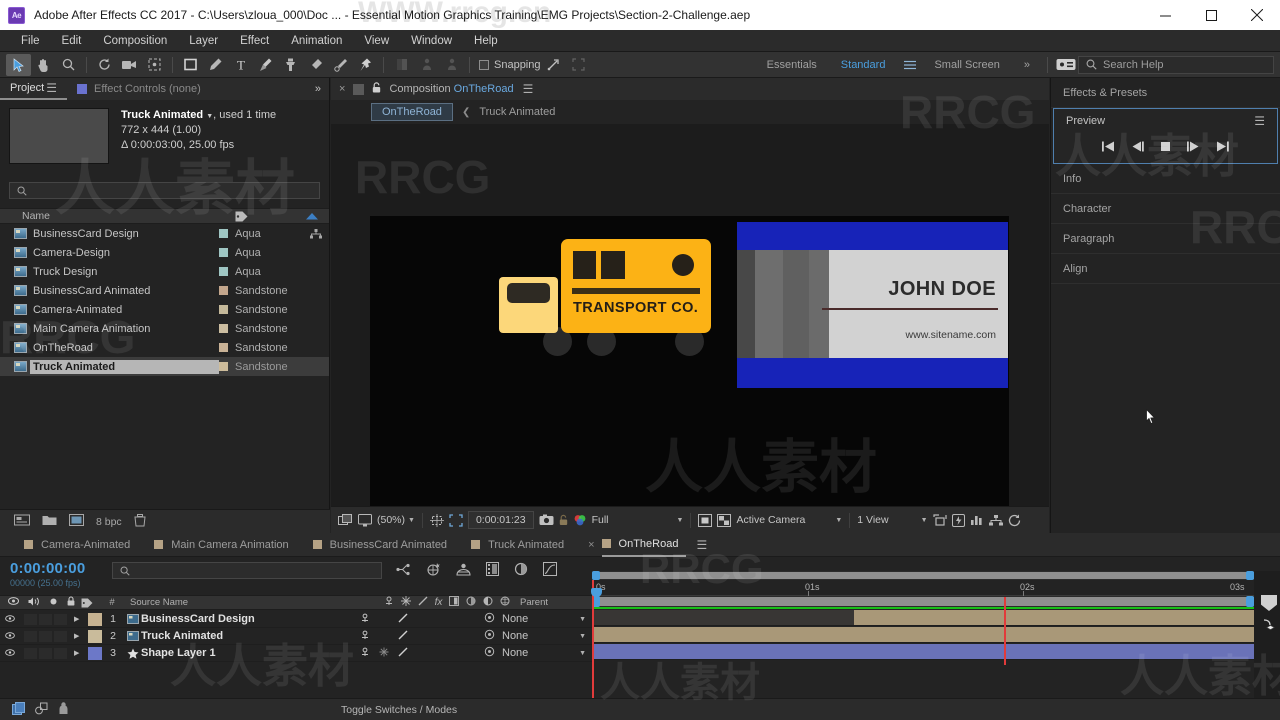 The image size is (1280, 720). I want to click on pan-behind-tool-icon, so click(154, 65).